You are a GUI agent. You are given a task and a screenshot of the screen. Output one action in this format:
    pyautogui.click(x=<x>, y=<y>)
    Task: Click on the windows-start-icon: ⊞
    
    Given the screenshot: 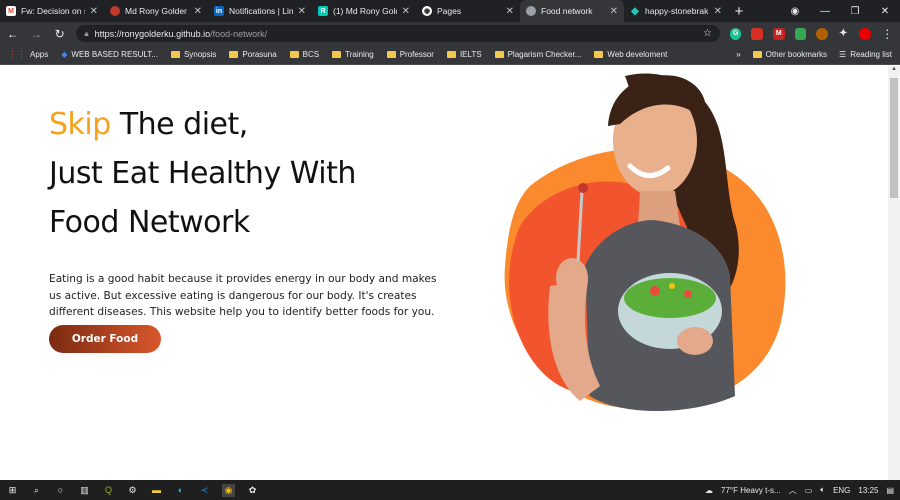 What is the action you would take?
    pyautogui.click(x=12, y=490)
    